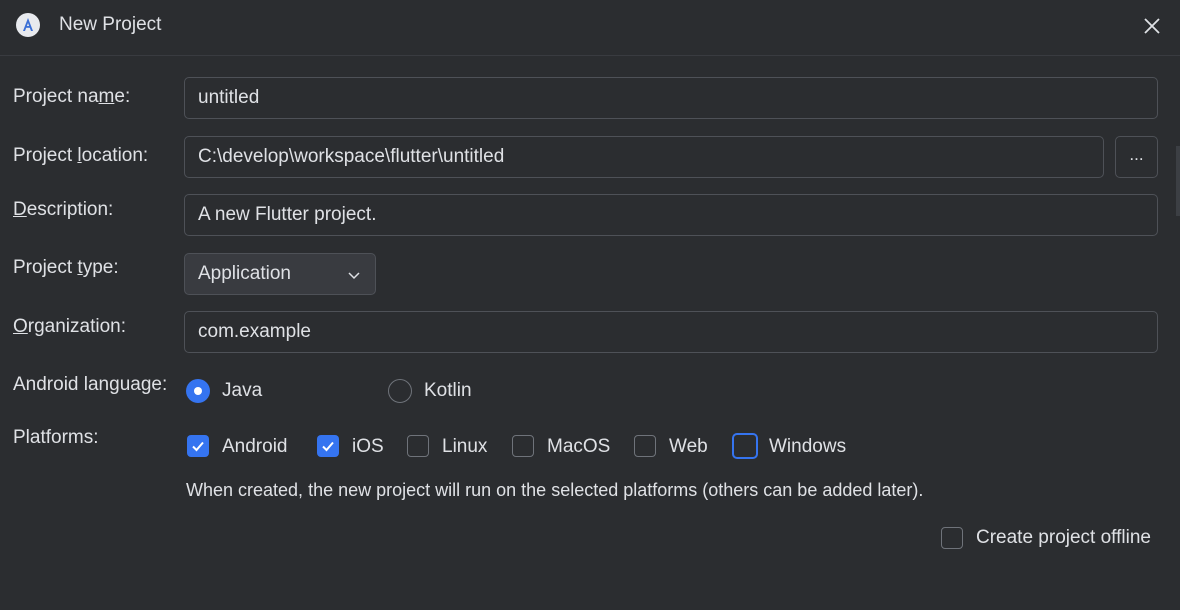  Describe the element at coordinates (368, 446) in the screenshot. I see `ios-platform-label: iOS` at that location.